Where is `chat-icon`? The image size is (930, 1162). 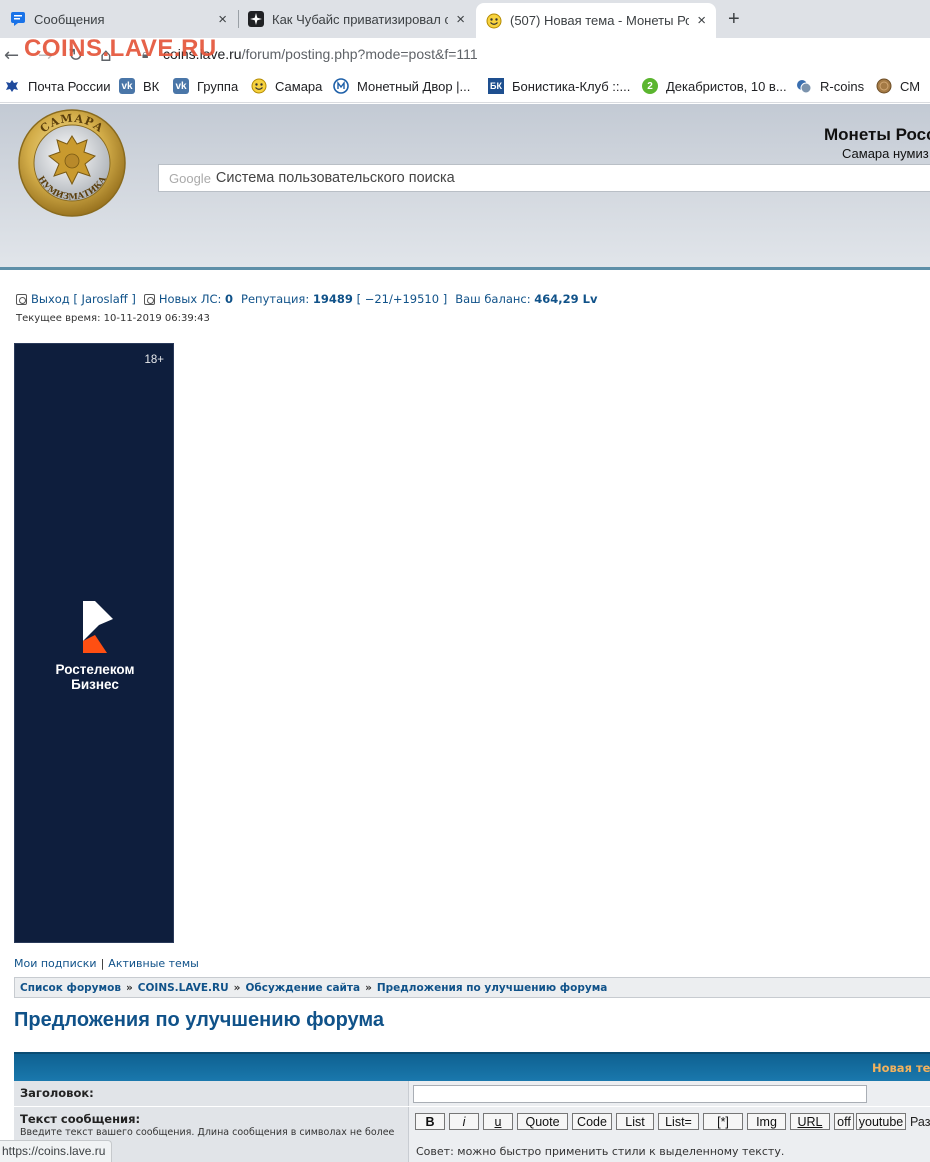 chat-icon is located at coordinates (18, 19).